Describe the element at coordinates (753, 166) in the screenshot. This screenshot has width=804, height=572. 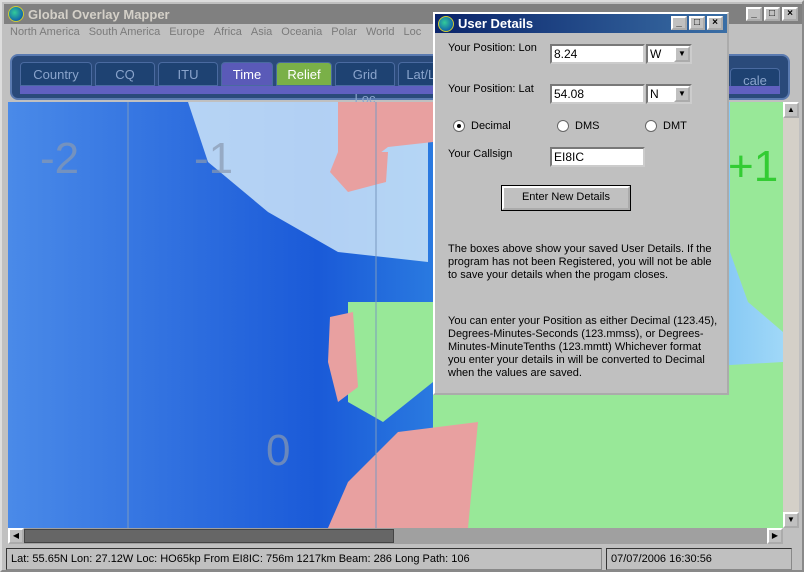
I see `zone-label: +1` at that location.